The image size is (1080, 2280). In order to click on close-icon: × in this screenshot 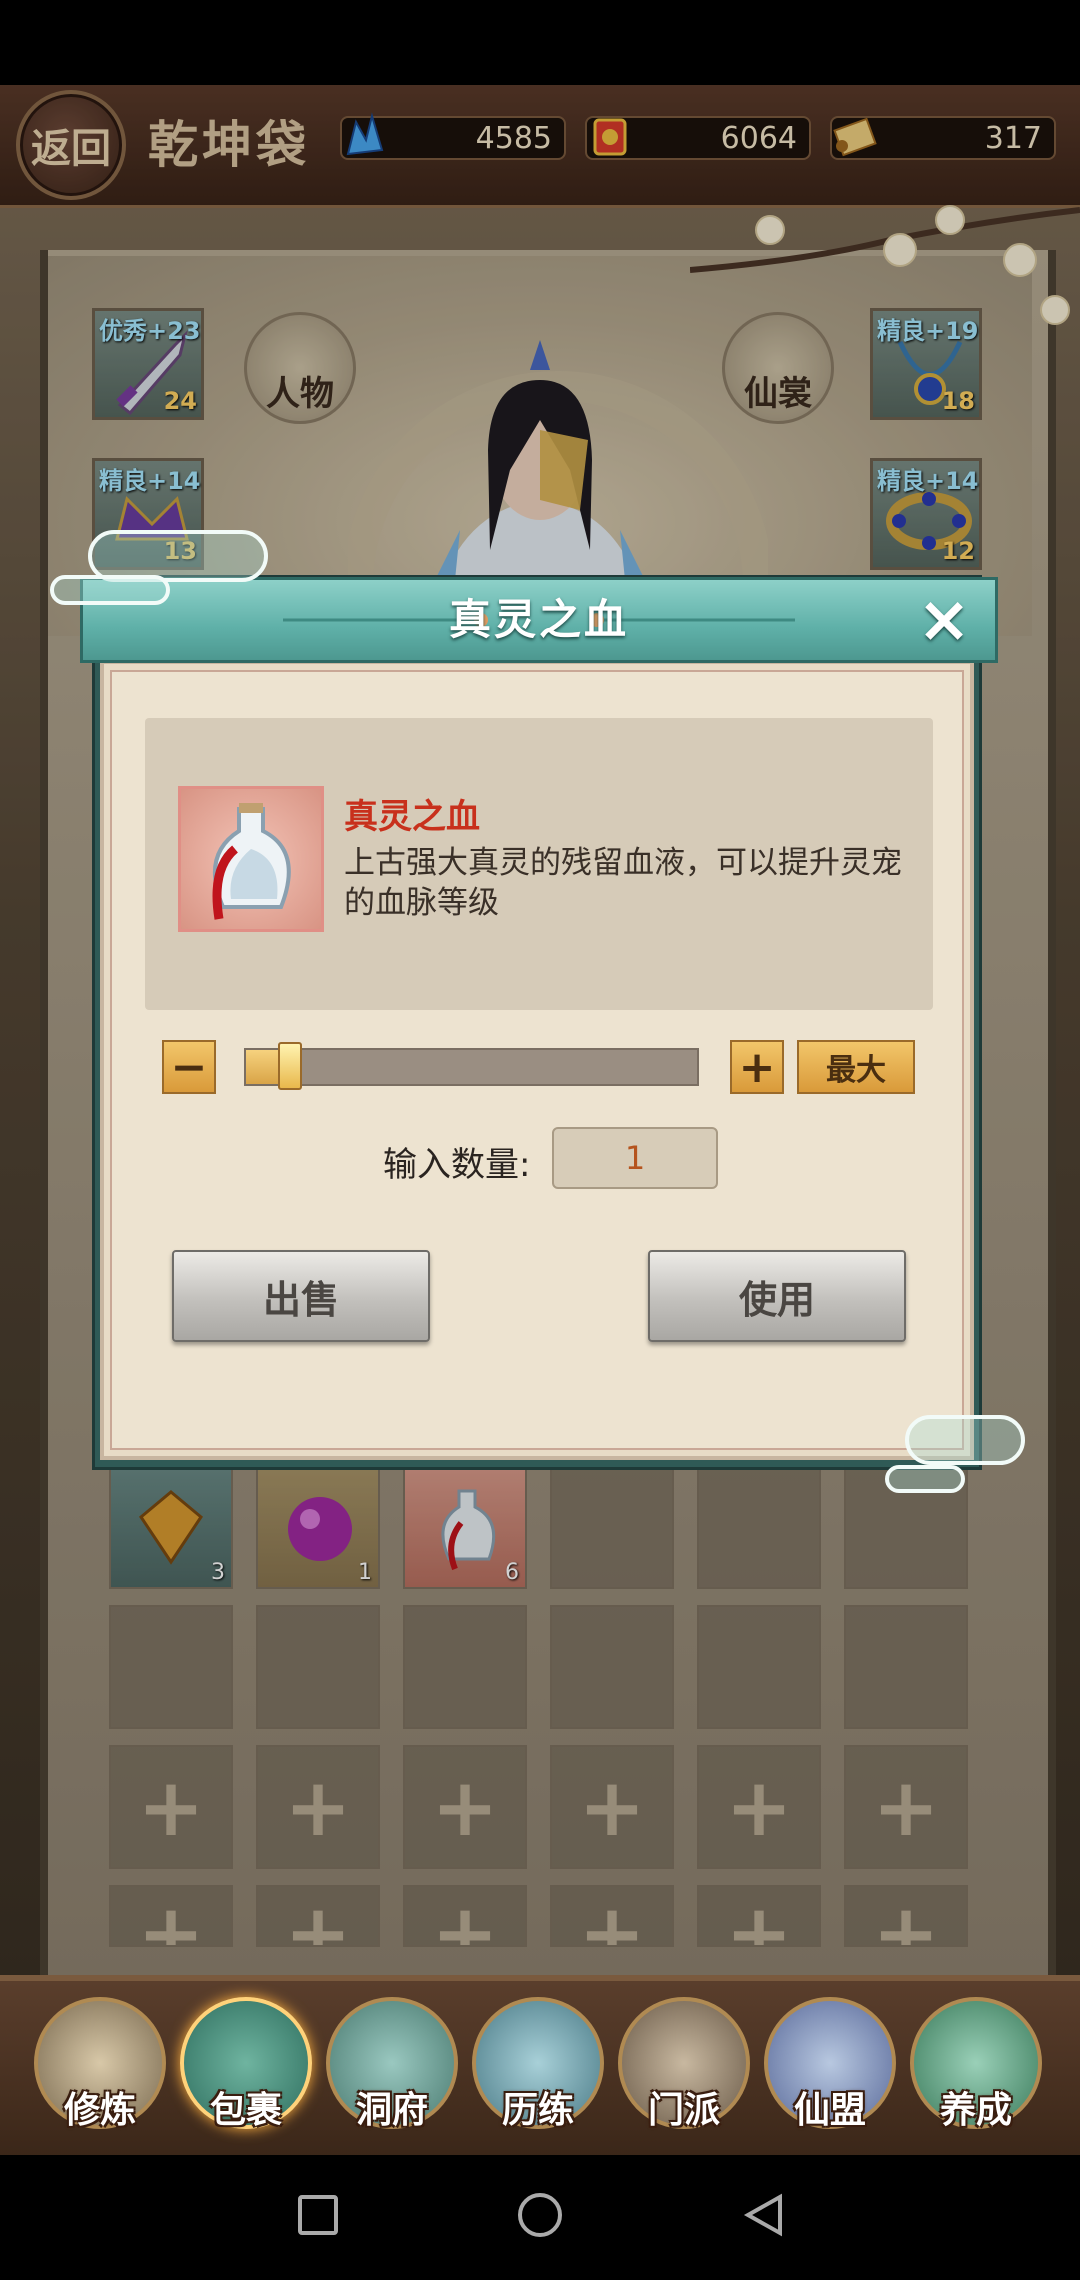, I will do `click(944, 620)`.